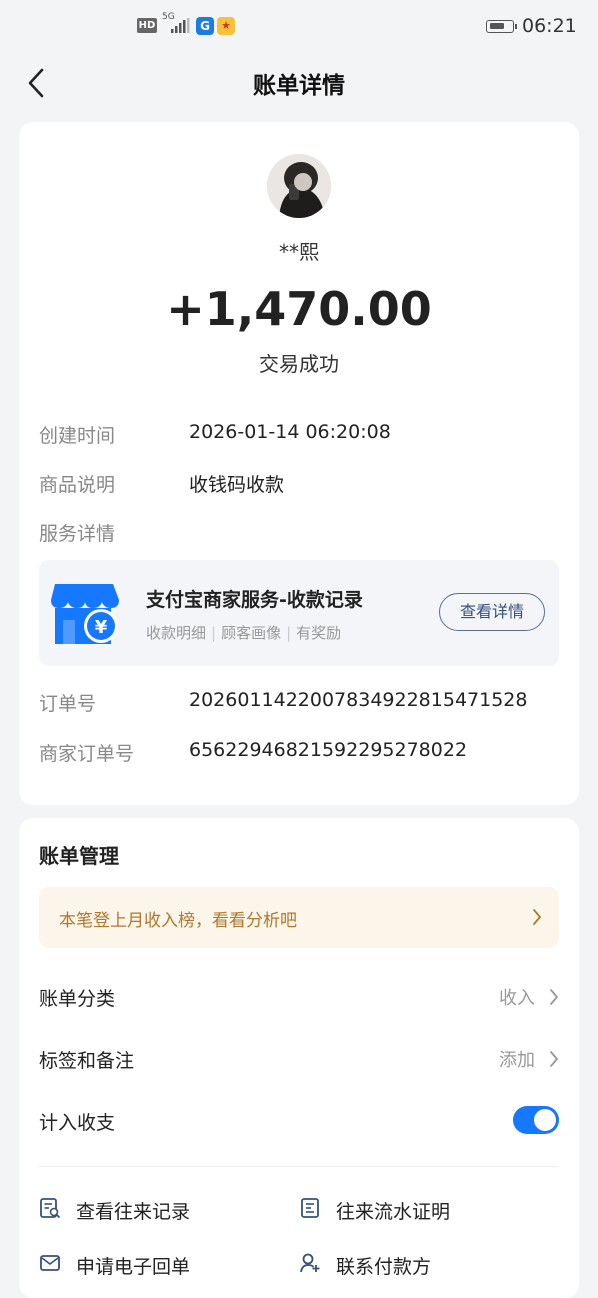  What do you see at coordinates (133, 1212) in the screenshot?
I see `action-label: 查看往来记录` at bounding box center [133, 1212].